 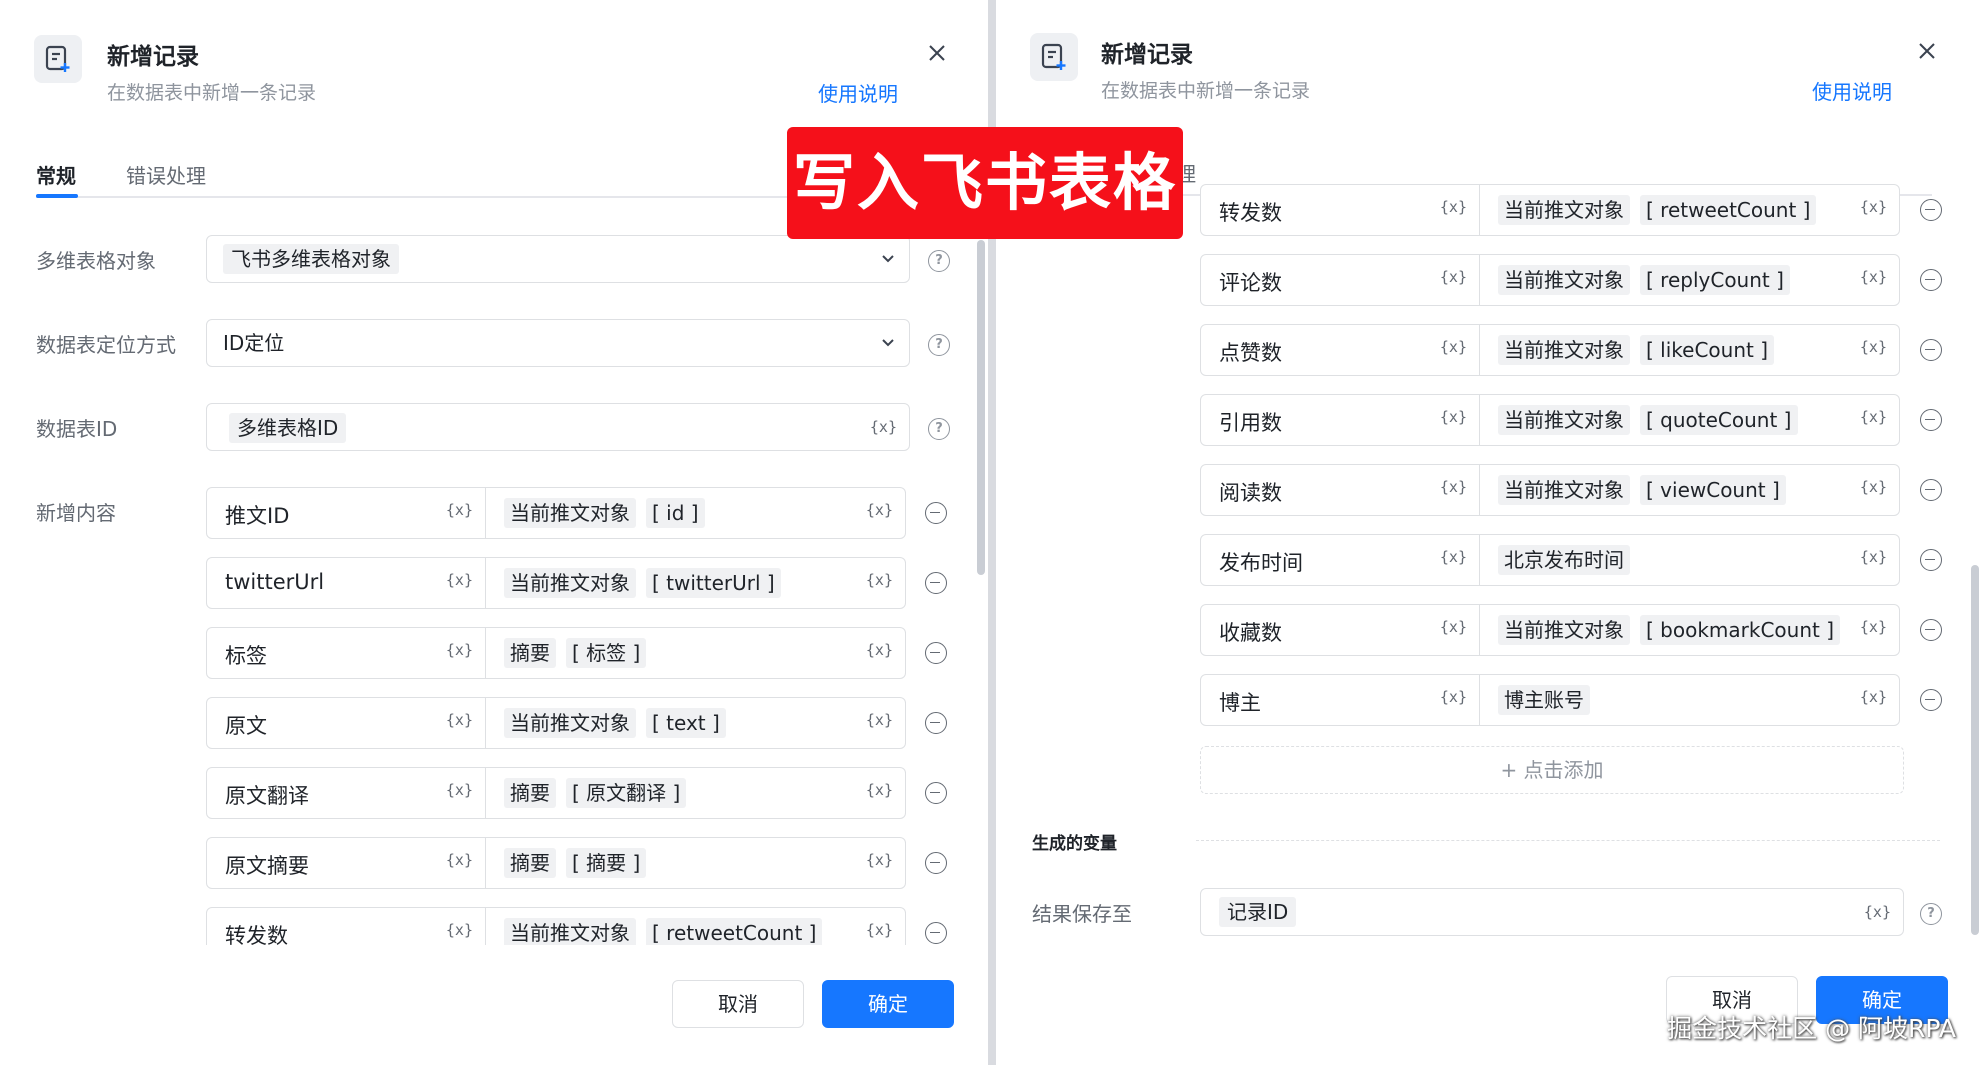 I want to click on table-id-label: 数据表ID, so click(x=77, y=429).